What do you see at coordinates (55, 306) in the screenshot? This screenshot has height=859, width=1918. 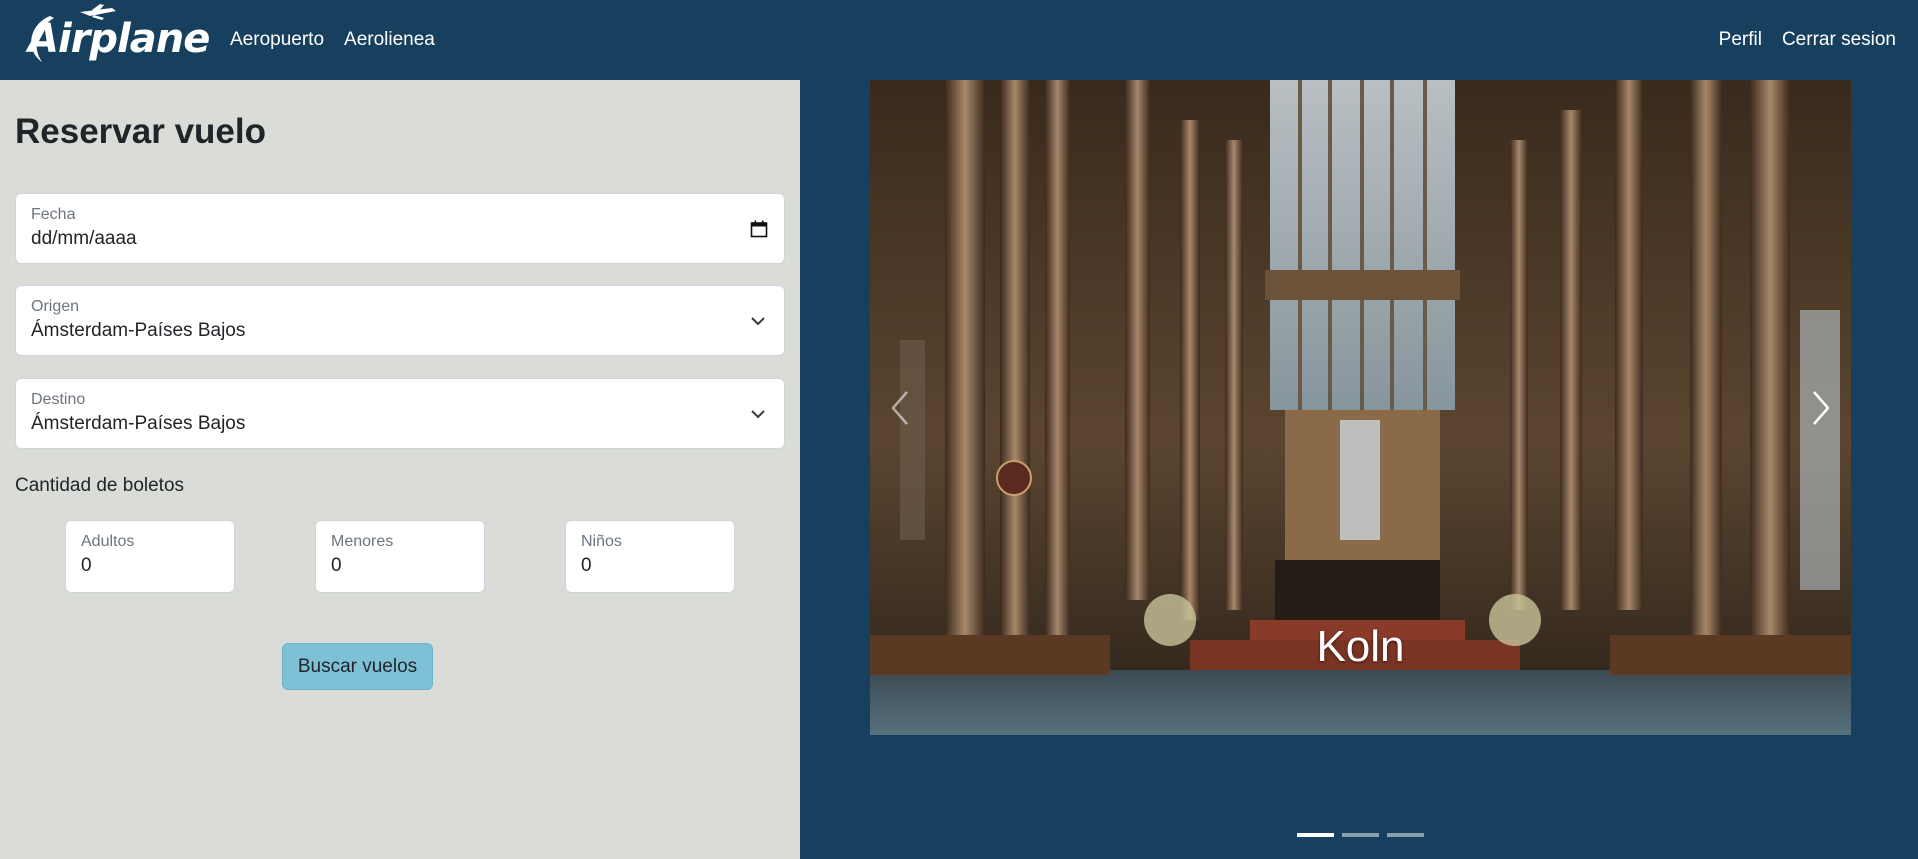 I see `origen-label: Origen` at bounding box center [55, 306].